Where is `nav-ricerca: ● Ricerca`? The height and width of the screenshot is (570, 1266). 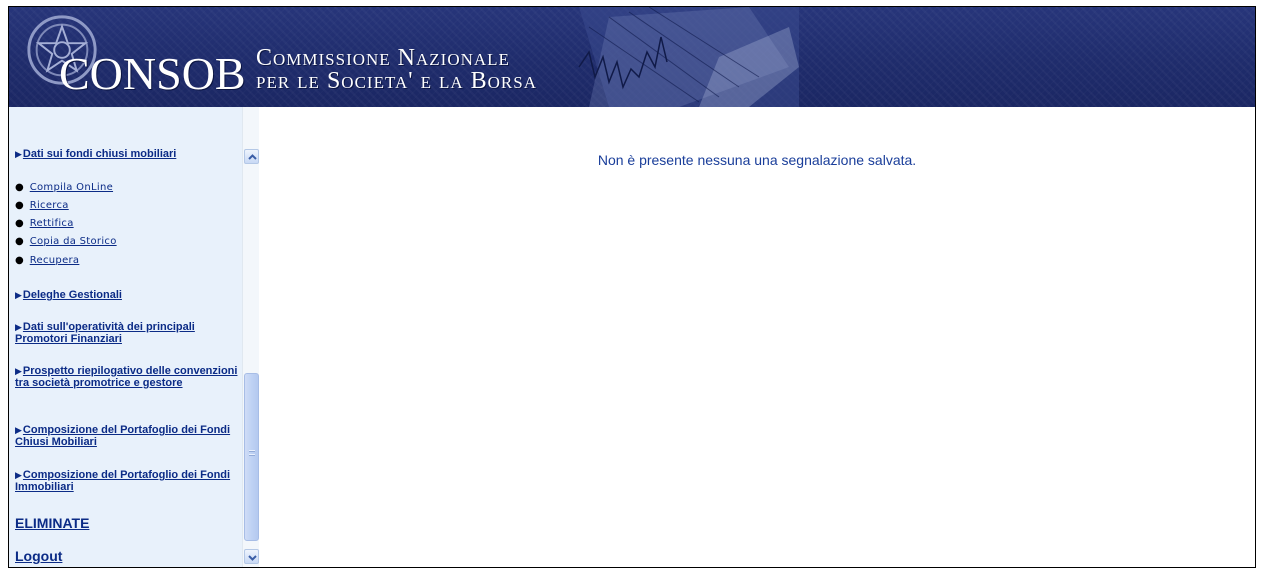 nav-ricerca: ● Ricerca is located at coordinates (42, 206).